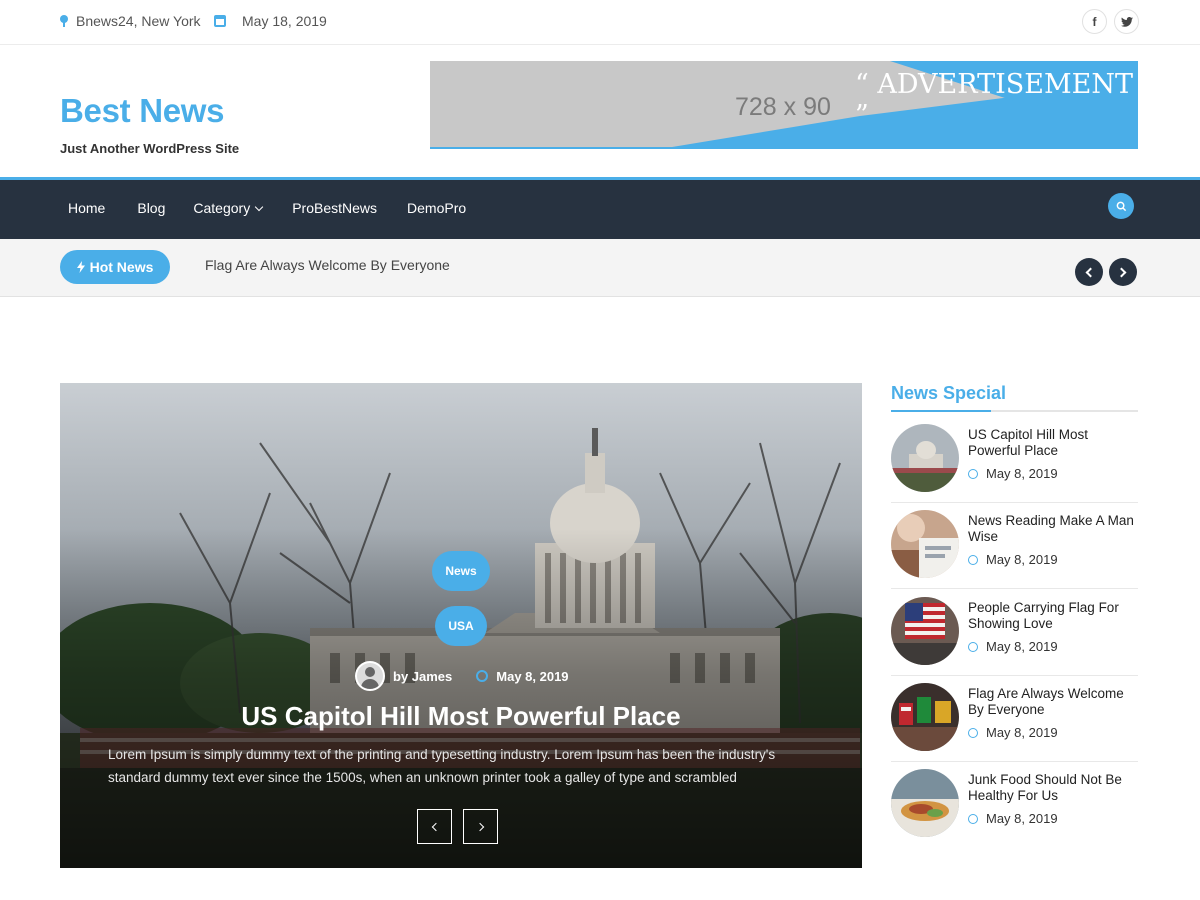 This screenshot has width=1200, height=900. What do you see at coordinates (121, 267) in the screenshot?
I see `hot-news-label: Hot News` at bounding box center [121, 267].